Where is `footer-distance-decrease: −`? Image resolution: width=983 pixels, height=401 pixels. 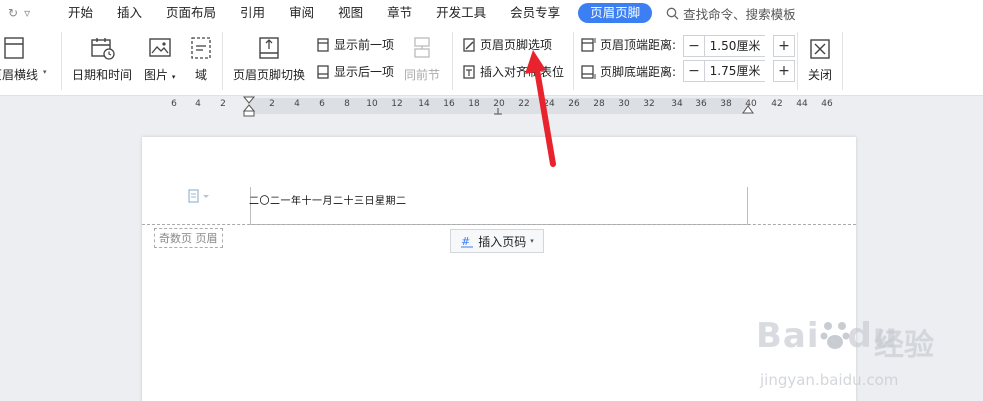
footer-distance-decrease: − is located at coordinates (694, 71).